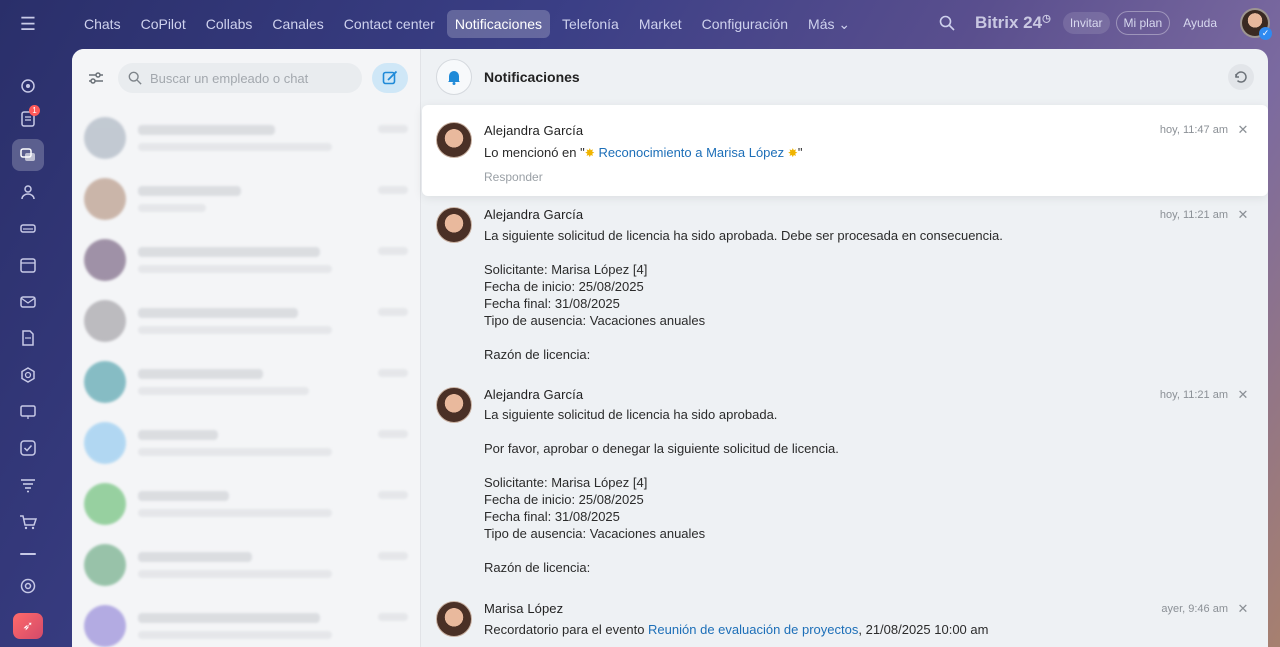 Image resolution: width=1280 pixels, height=647 pixels. Describe the element at coordinates (498, 24) in the screenshot. I see `nav-notificaciones: Notificaciones` at that location.